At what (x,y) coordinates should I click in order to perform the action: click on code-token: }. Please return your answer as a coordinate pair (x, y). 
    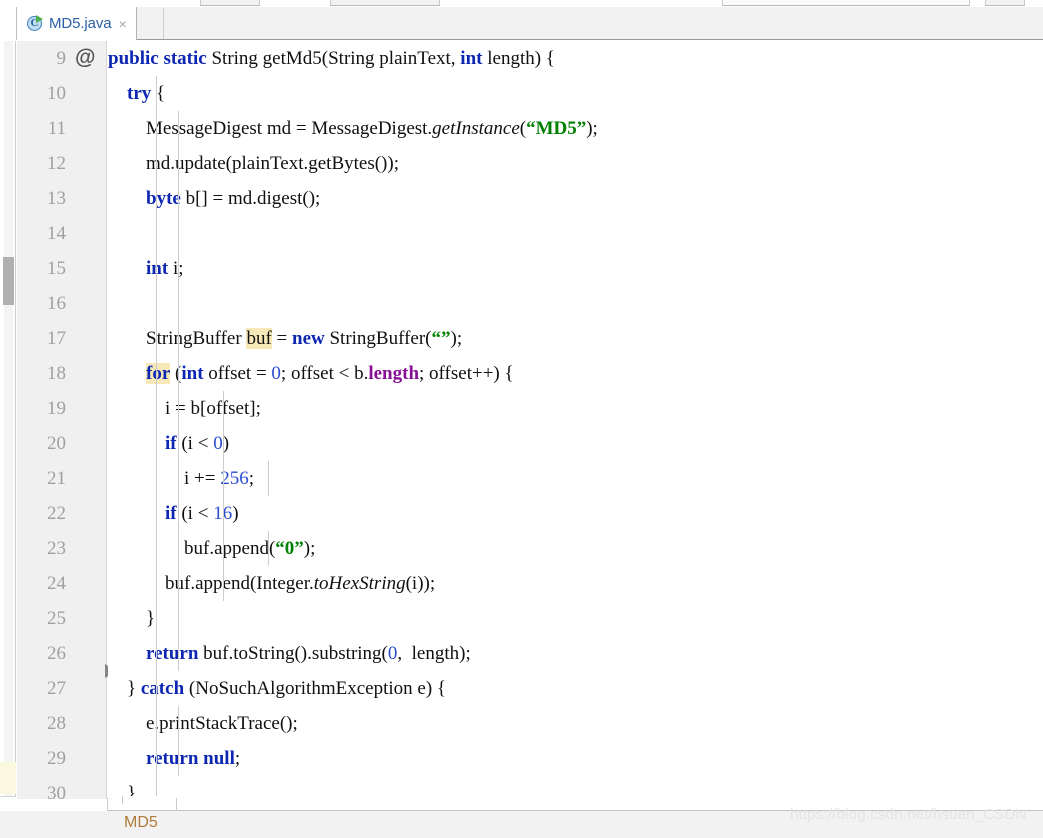
    Looking at the image, I should click on (122, 789).